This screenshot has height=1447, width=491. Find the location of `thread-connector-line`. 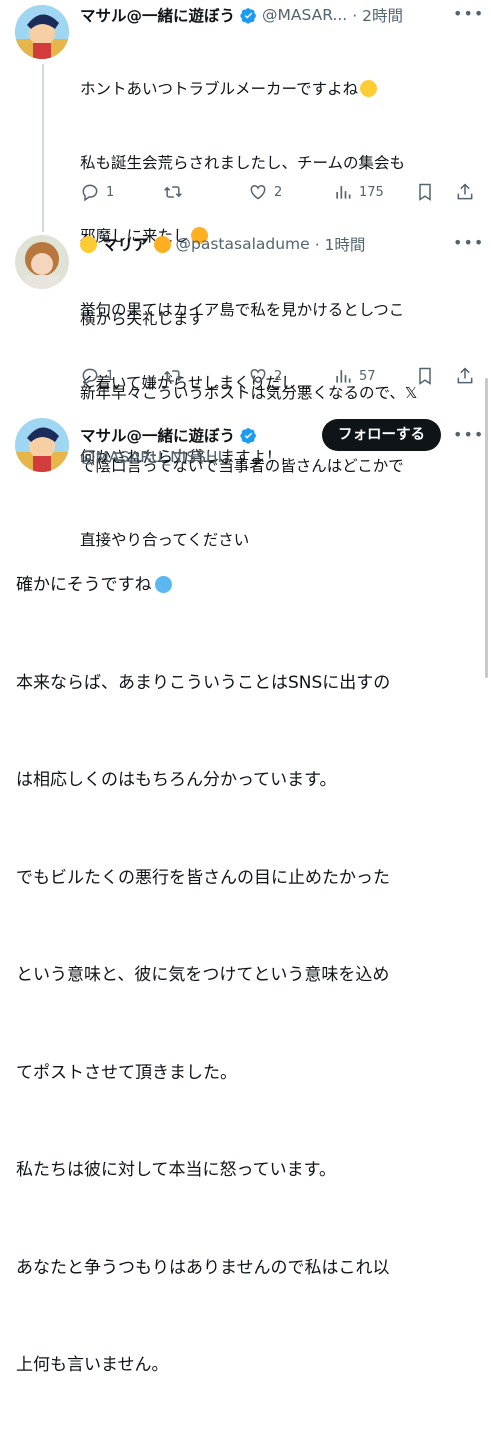

thread-connector-line is located at coordinates (43, 148).